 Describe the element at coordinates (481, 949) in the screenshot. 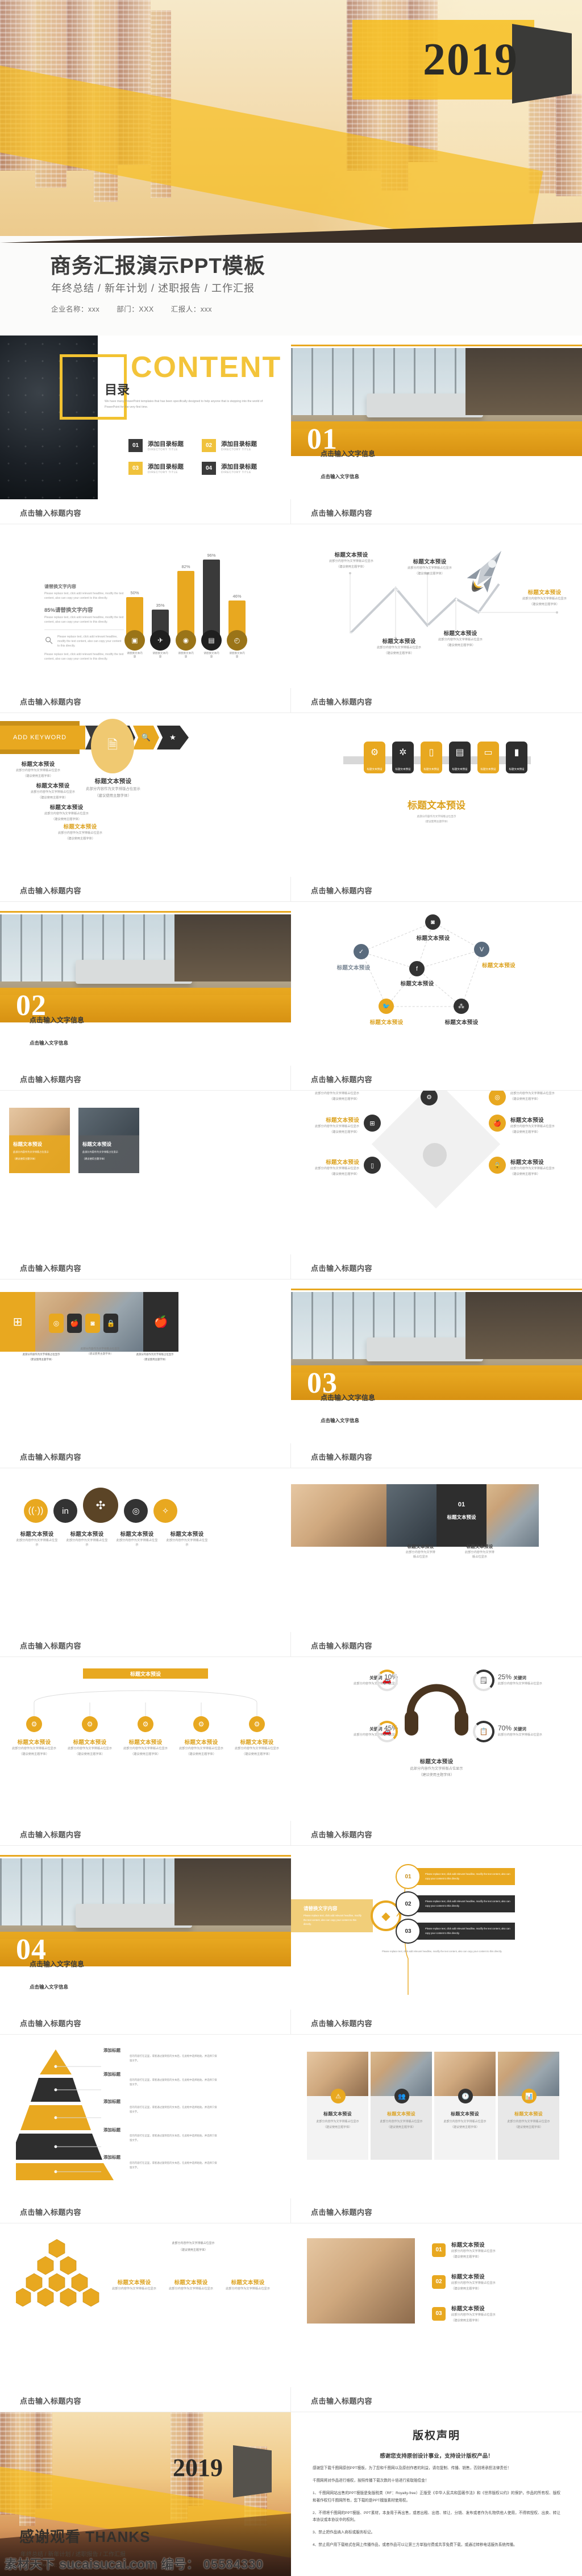

I see `vimeo-icon: V` at that location.